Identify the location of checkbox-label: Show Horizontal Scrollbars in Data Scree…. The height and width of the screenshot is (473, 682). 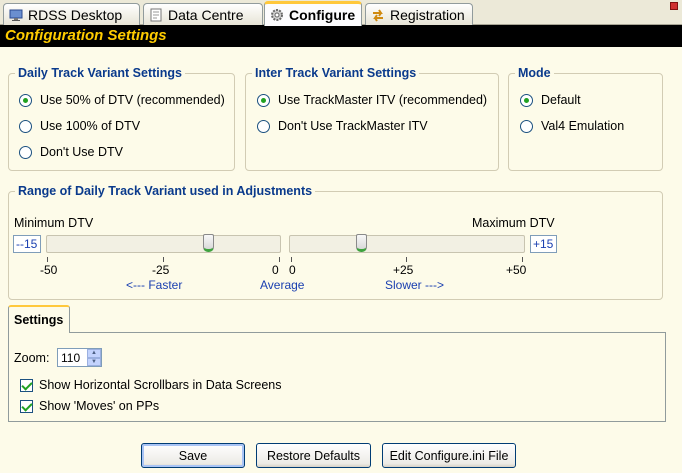
(160, 385).